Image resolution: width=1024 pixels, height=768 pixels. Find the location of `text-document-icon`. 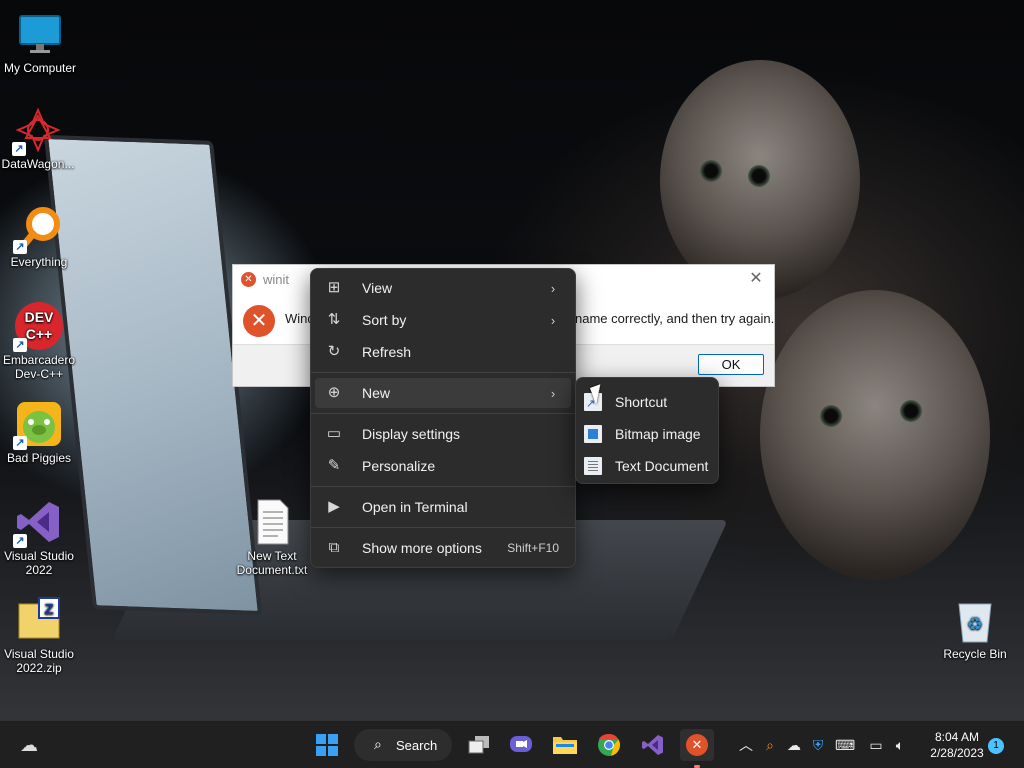

text-document-icon is located at coordinates (593, 466).